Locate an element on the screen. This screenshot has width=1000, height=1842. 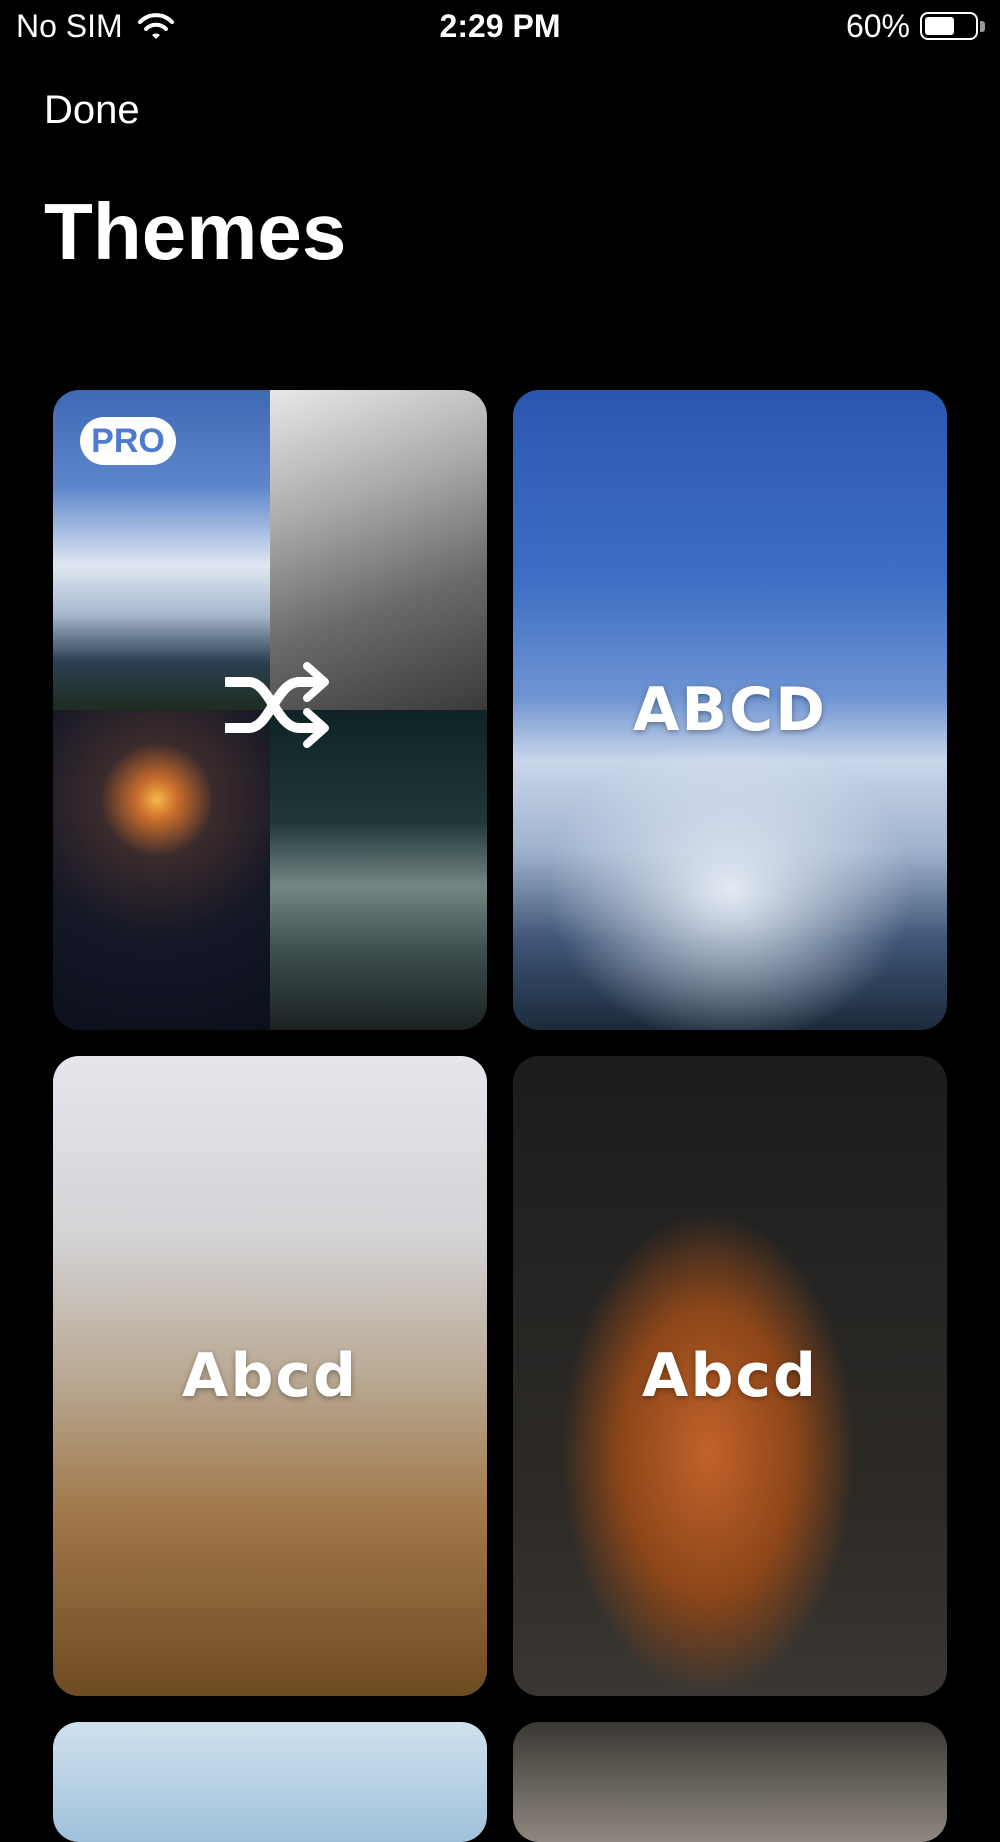
pro-badge: PRO is located at coordinates (128, 441).